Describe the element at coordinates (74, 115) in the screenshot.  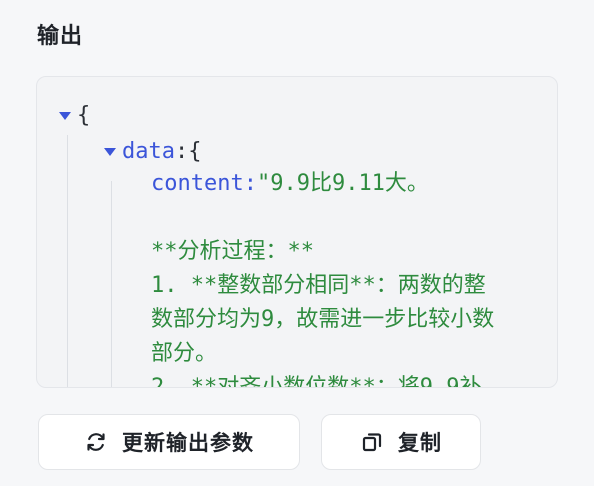
I see `json-root-row: {` at that location.